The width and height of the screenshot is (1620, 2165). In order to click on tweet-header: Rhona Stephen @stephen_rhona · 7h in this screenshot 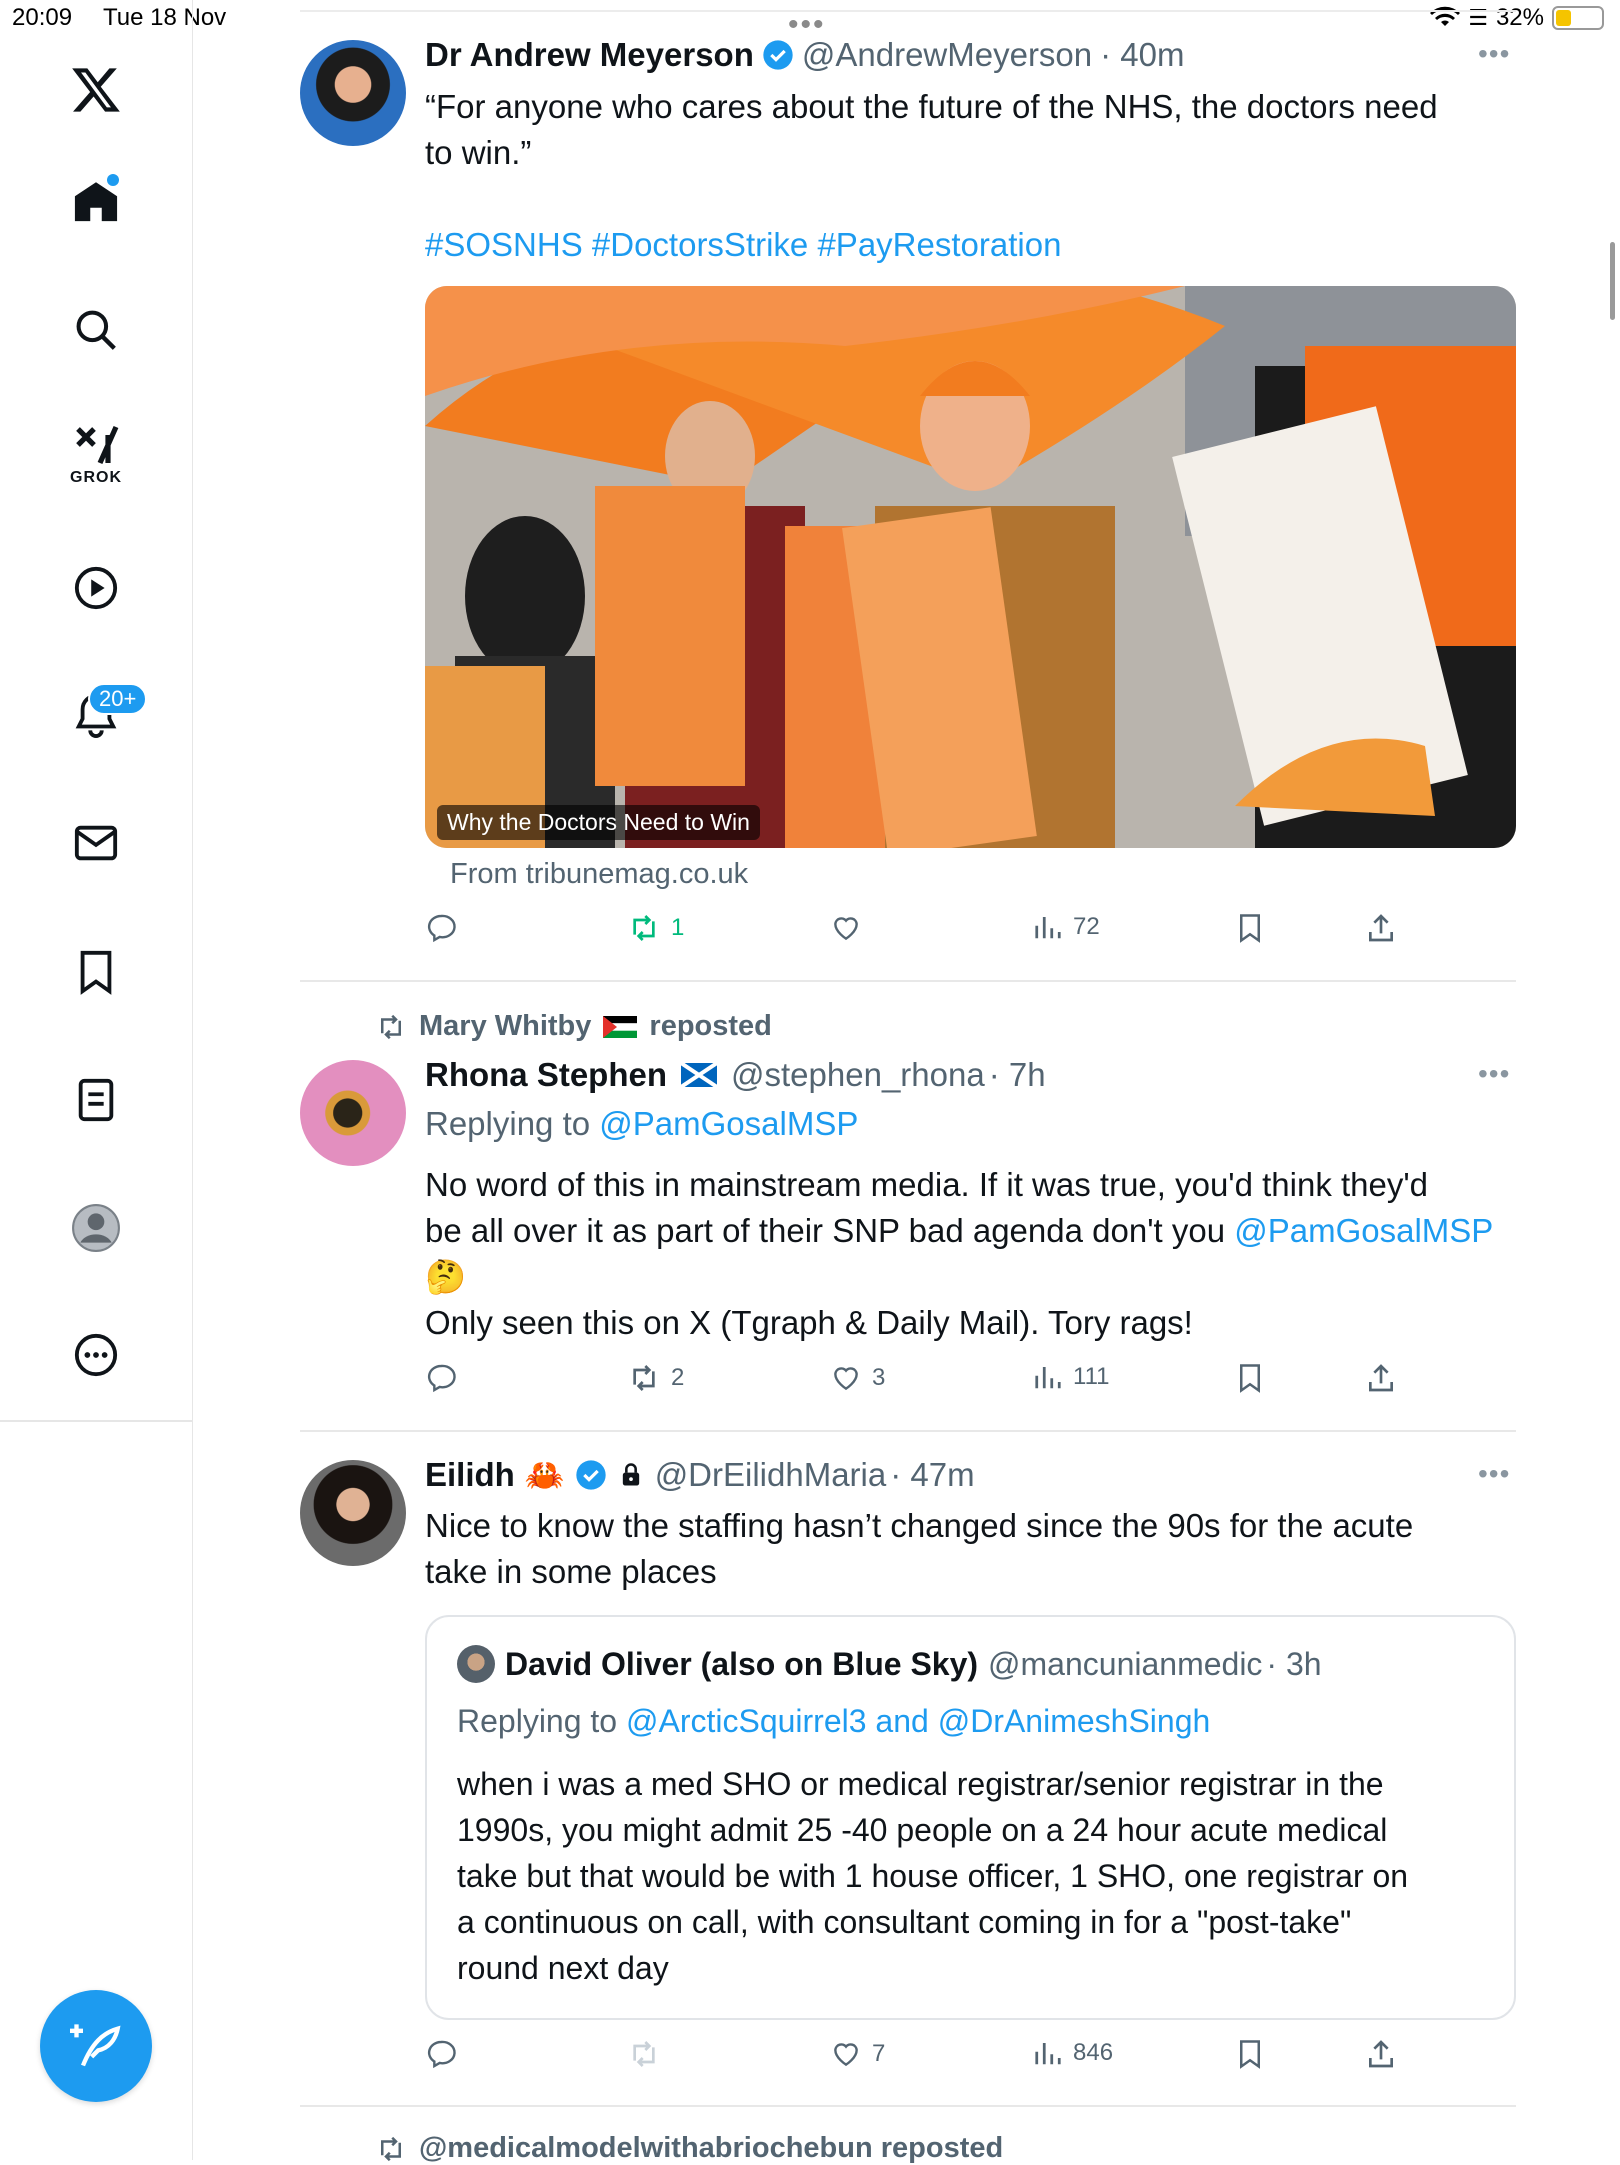, I will do `click(735, 1075)`.